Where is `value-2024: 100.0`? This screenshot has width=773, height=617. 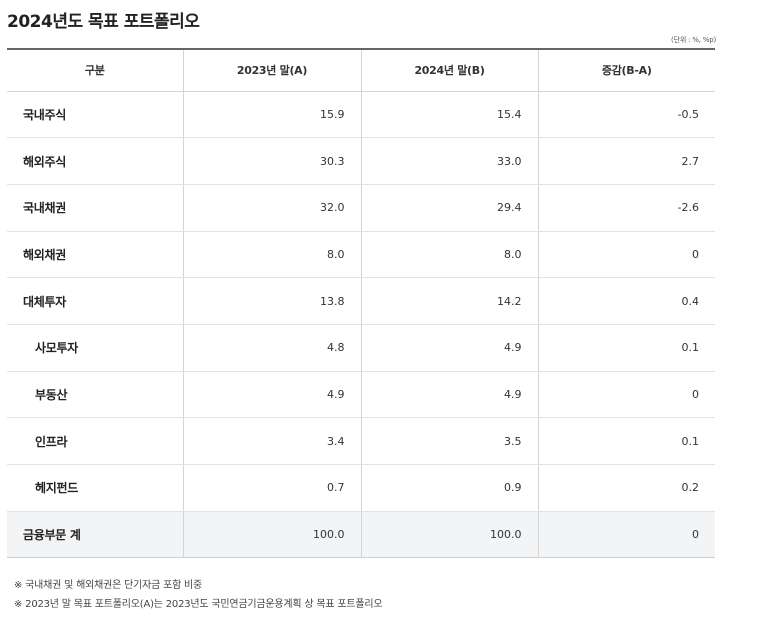
value-2024: 100.0 is located at coordinates (449, 535).